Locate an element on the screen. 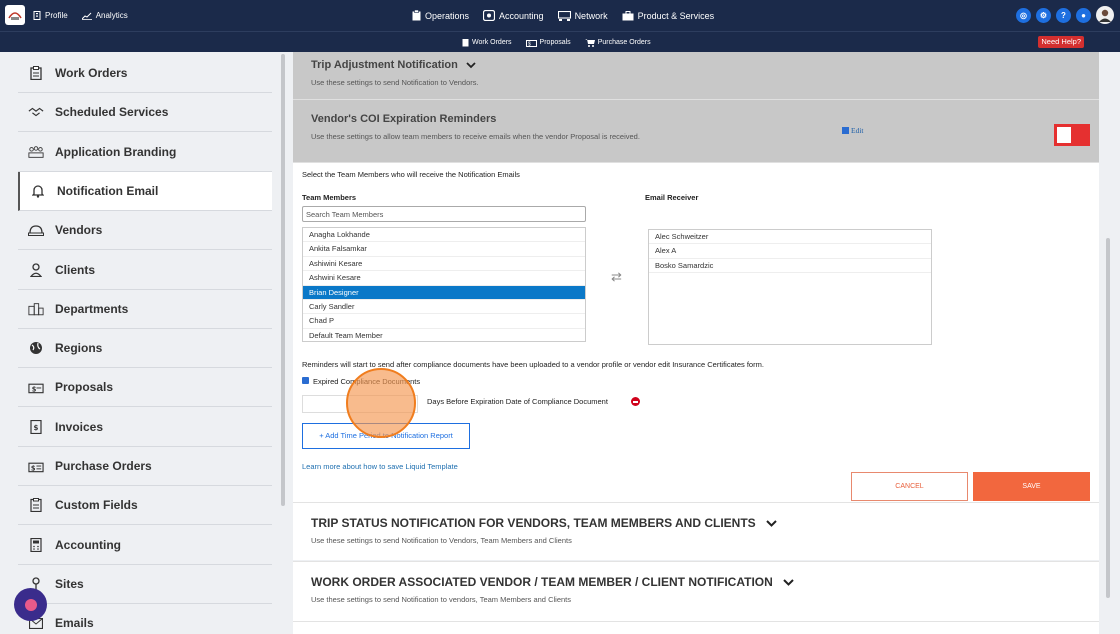 This screenshot has height=634, width=1120. chart-line-icon is located at coordinates (86, 16).